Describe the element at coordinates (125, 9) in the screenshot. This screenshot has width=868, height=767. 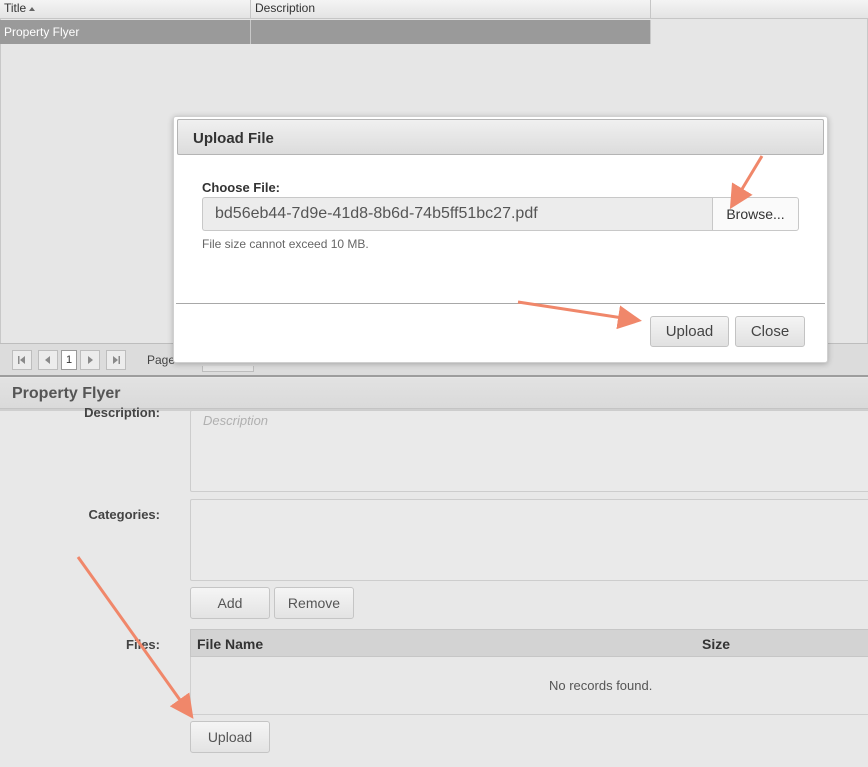
I see `column-header-title: Title` at that location.